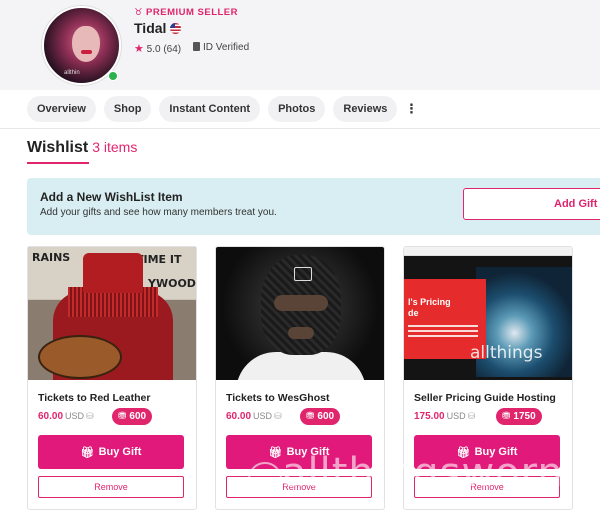 This screenshot has width=600, height=528. What do you see at coordinates (111, 197) in the screenshot?
I see `add-panel-title: Add a New WishList Item` at bounding box center [111, 197].